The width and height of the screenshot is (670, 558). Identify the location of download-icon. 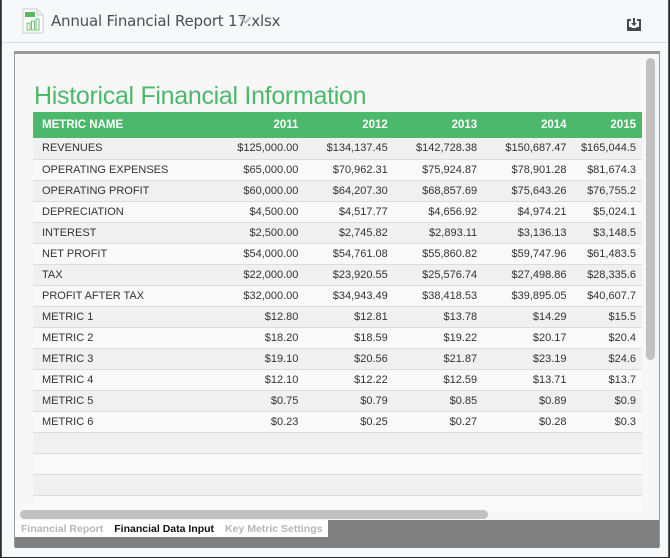
(634, 24).